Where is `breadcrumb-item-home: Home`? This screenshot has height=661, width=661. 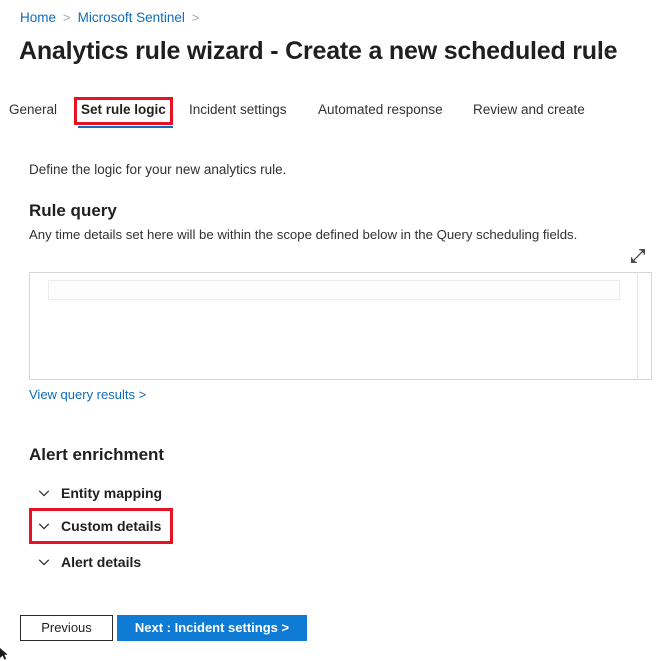 breadcrumb-item-home: Home is located at coordinates (38, 18).